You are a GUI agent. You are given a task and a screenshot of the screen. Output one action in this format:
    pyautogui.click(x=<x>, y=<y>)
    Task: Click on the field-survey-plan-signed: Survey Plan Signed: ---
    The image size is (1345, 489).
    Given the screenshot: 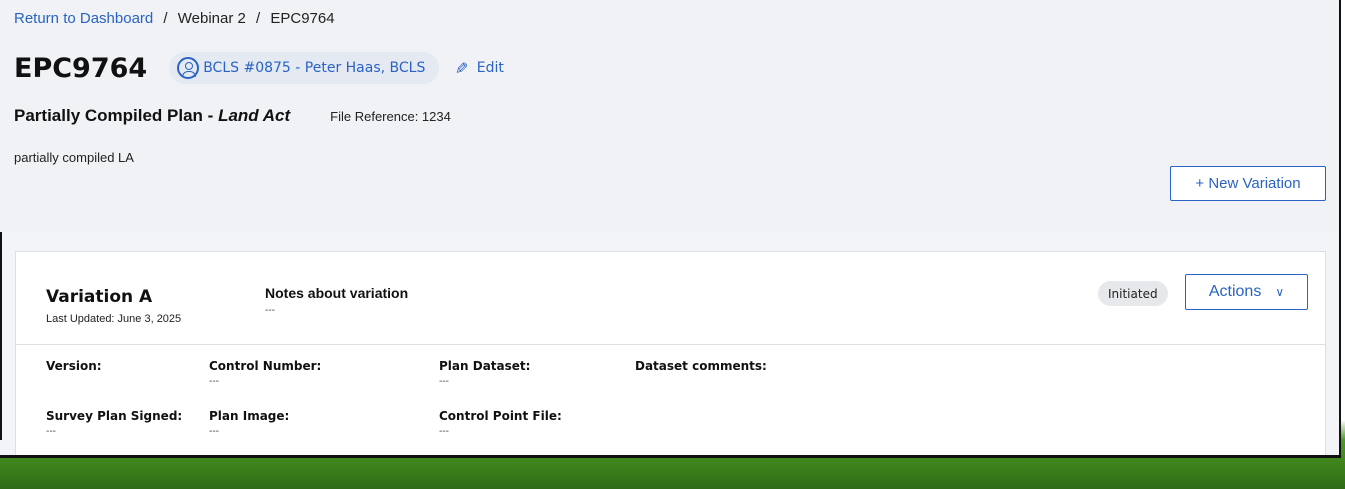 What is the action you would take?
    pyautogui.click(x=114, y=423)
    